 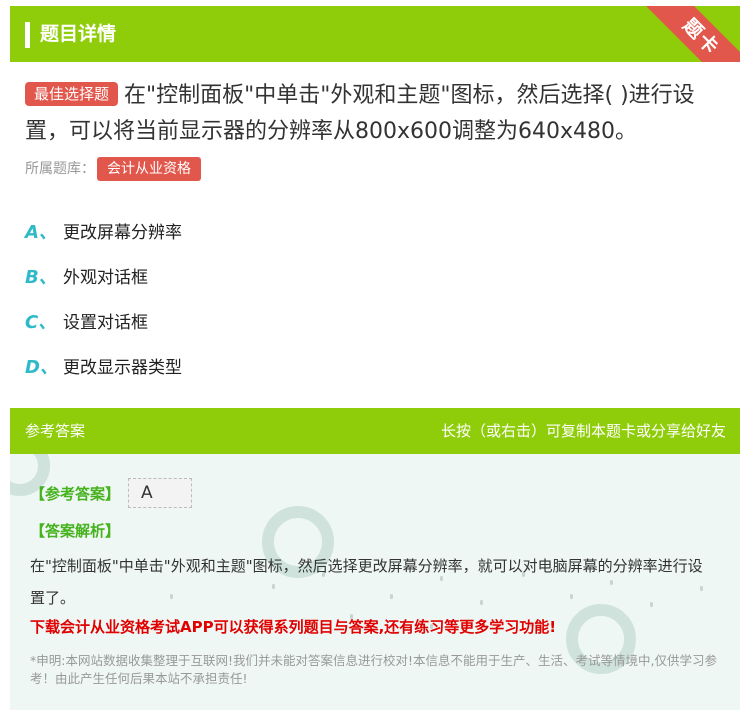 What do you see at coordinates (122, 233) in the screenshot?
I see `option-text: 更改屏幕分辨率` at bounding box center [122, 233].